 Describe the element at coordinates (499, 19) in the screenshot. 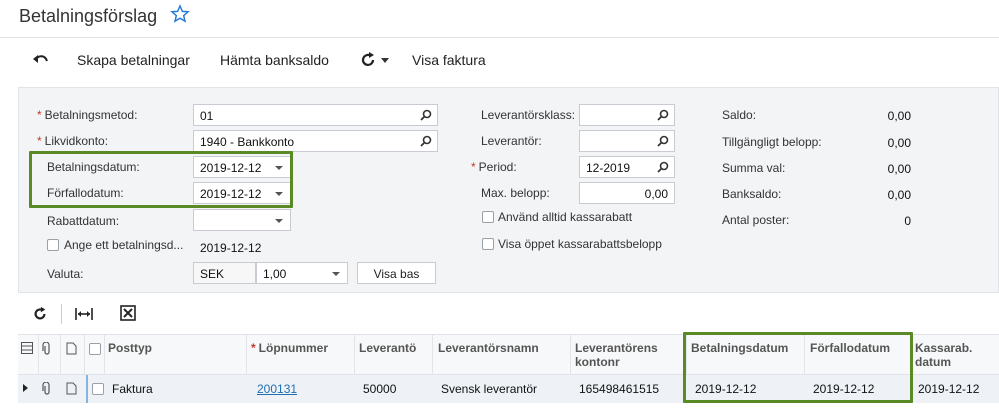

I see `title-bar: Betalningsförslag` at that location.